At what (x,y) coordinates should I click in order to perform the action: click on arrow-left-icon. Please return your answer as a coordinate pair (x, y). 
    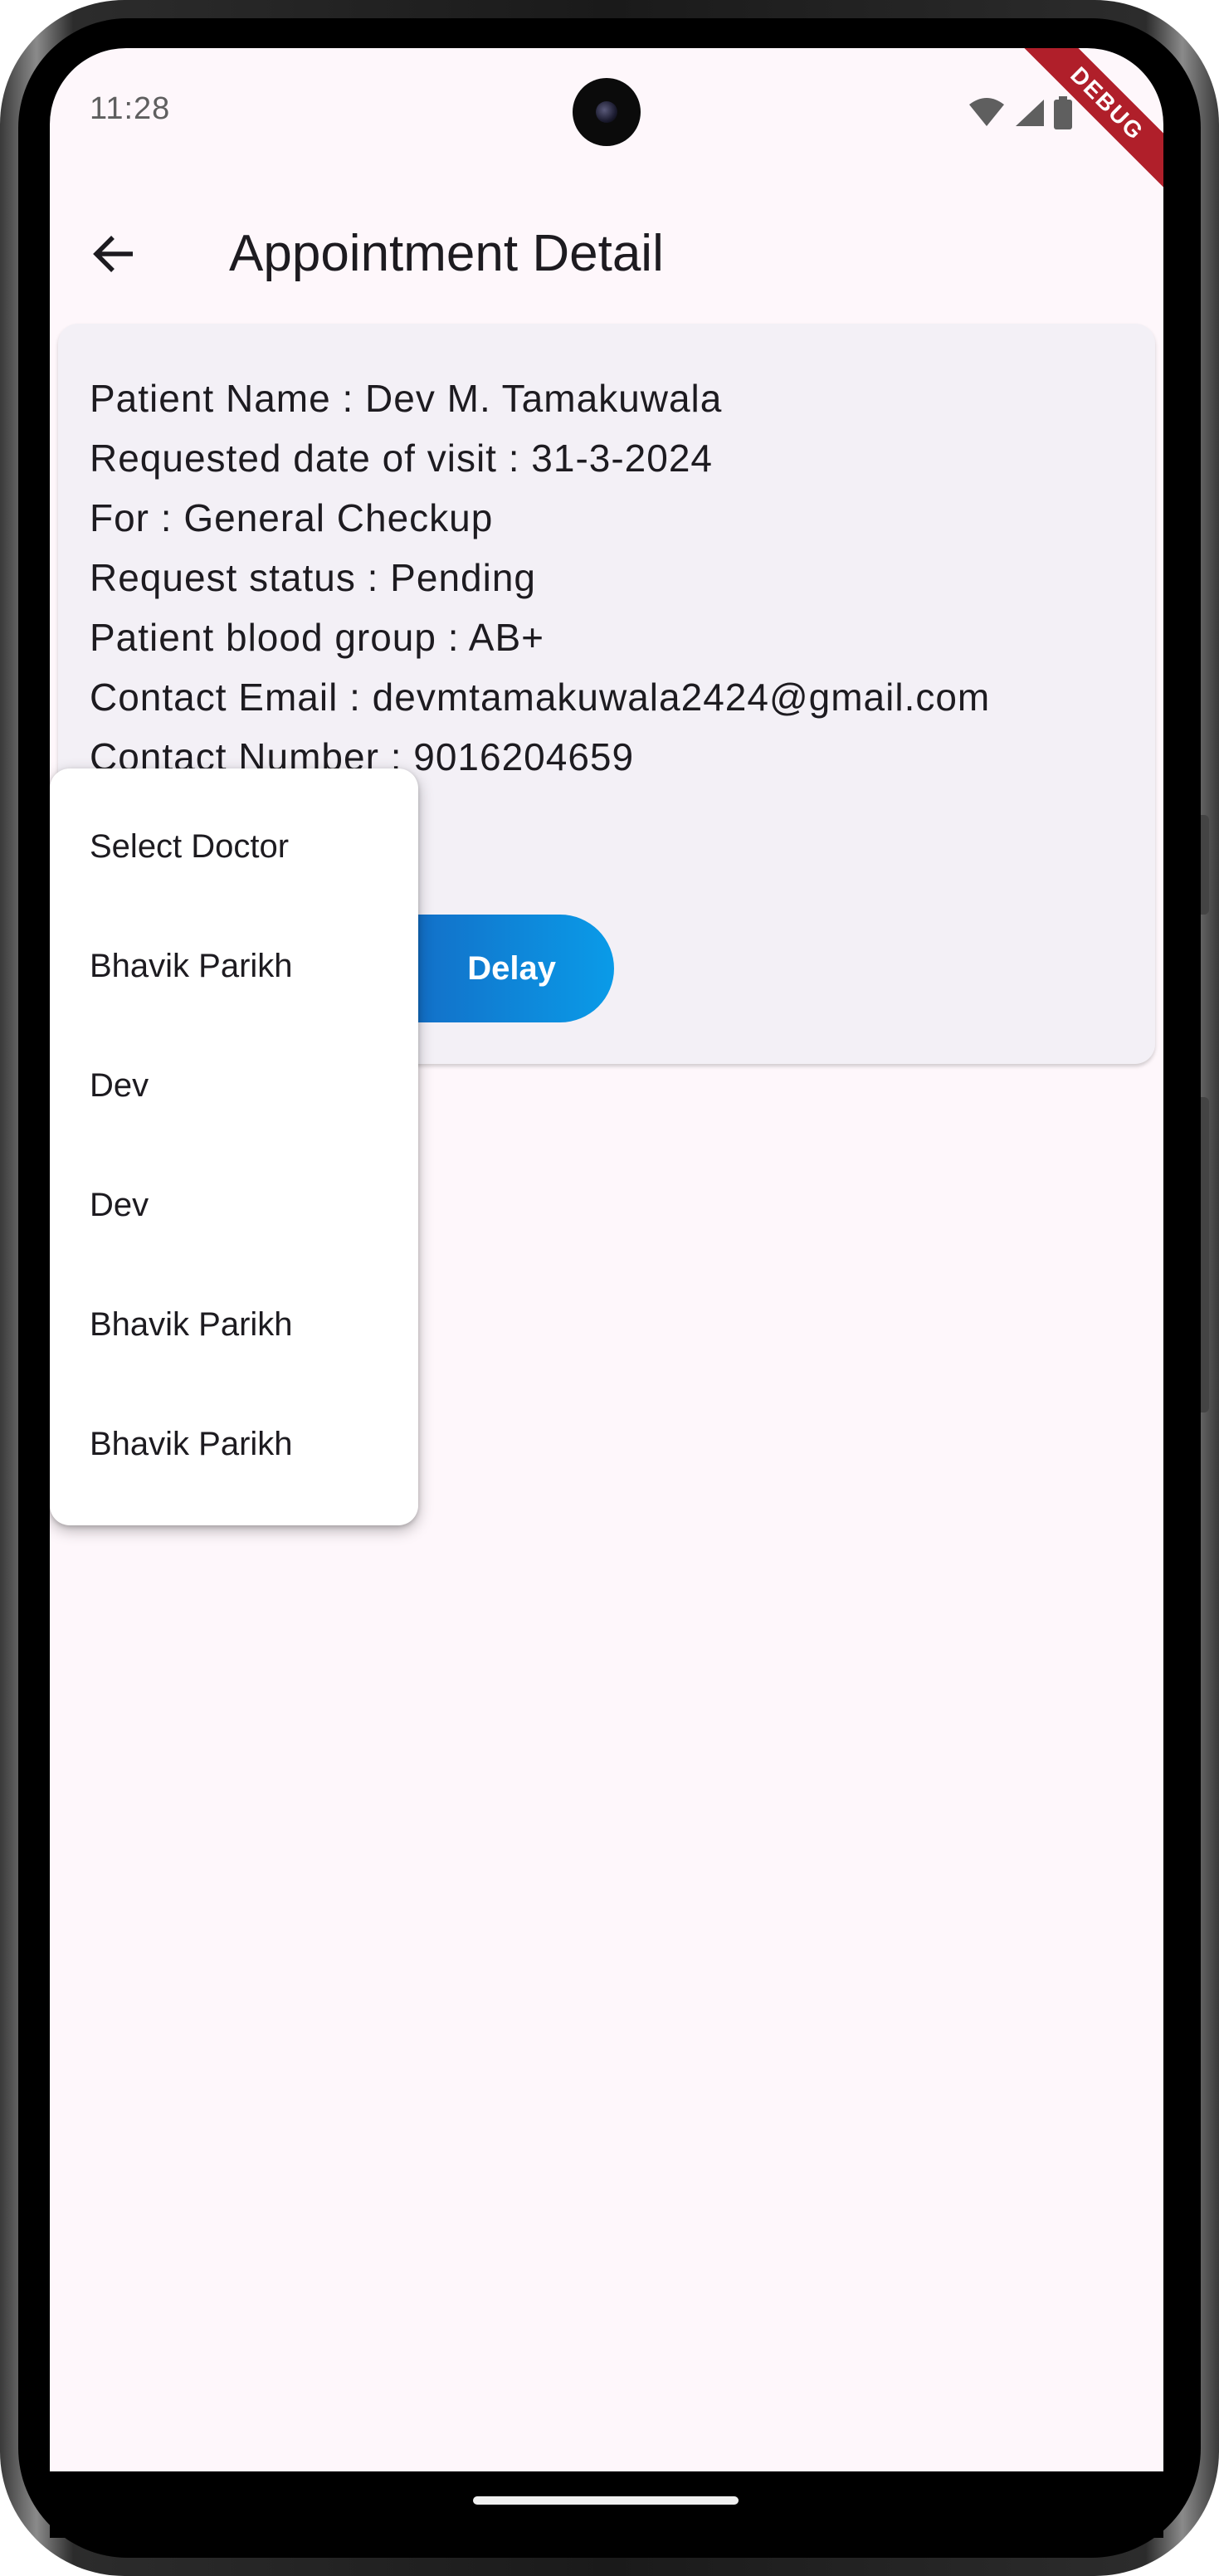
    Looking at the image, I should click on (115, 254).